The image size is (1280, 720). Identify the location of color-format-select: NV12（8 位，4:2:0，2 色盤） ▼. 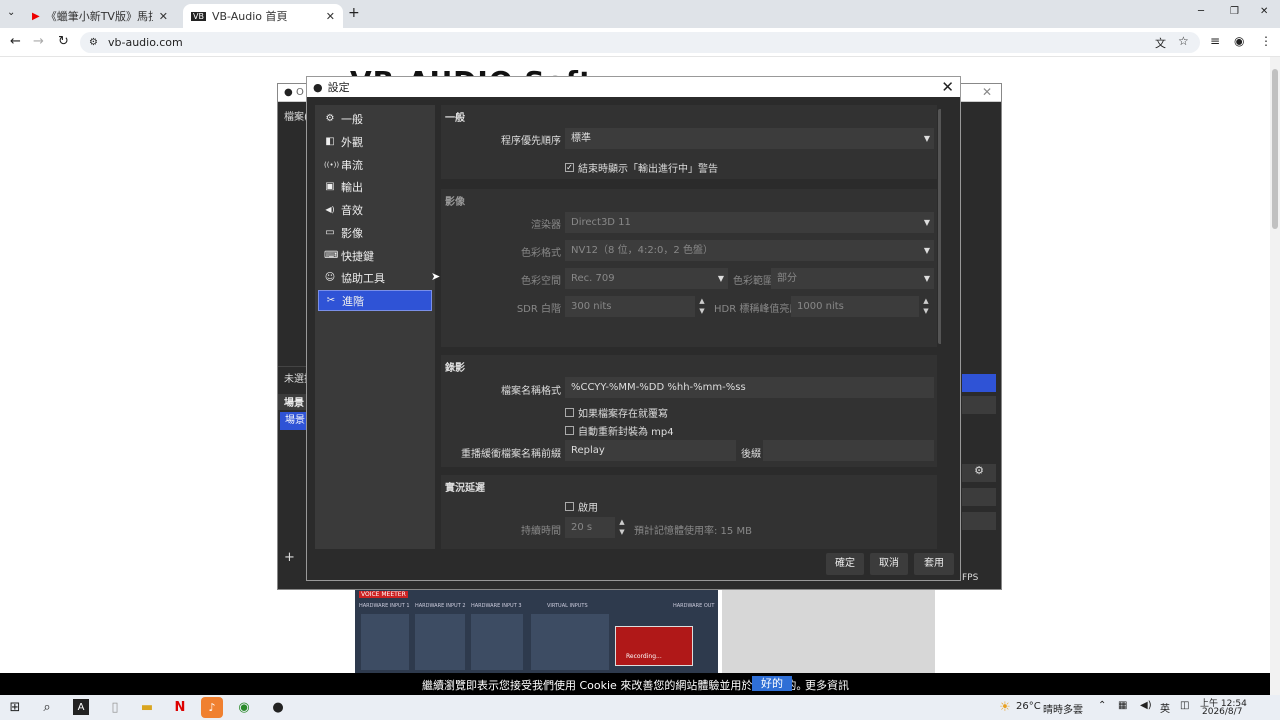
(749, 250).